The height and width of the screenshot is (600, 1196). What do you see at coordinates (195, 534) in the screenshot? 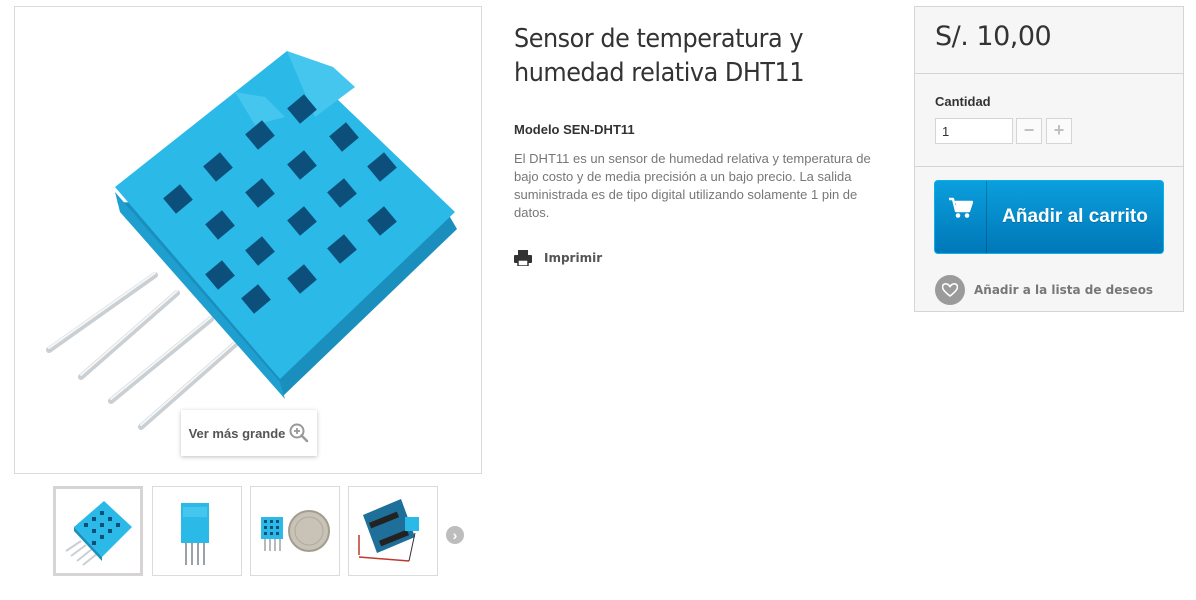
I see `thumbnail-sensor-back-image` at bounding box center [195, 534].